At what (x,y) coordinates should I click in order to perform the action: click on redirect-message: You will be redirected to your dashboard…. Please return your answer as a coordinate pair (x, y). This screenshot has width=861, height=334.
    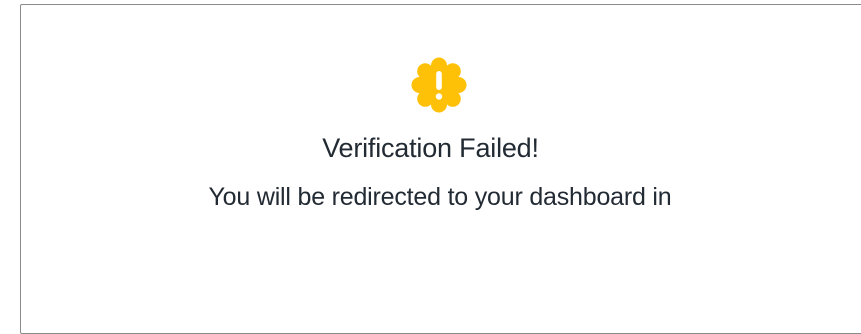
    Looking at the image, I should click on (440, 197).